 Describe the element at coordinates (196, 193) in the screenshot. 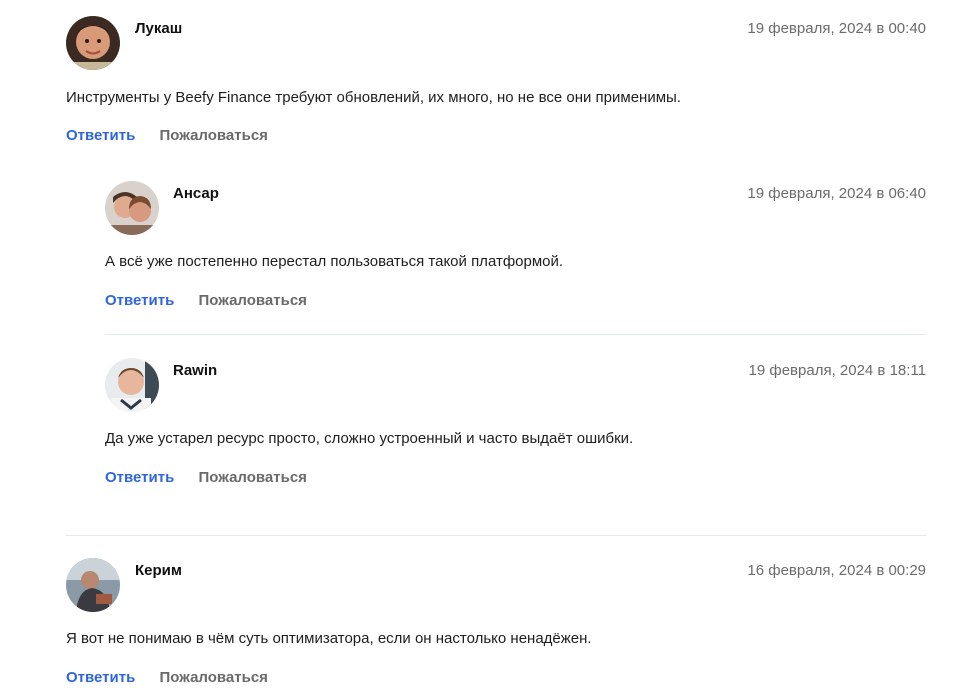

I see `comment-author: Ансар` at that location.